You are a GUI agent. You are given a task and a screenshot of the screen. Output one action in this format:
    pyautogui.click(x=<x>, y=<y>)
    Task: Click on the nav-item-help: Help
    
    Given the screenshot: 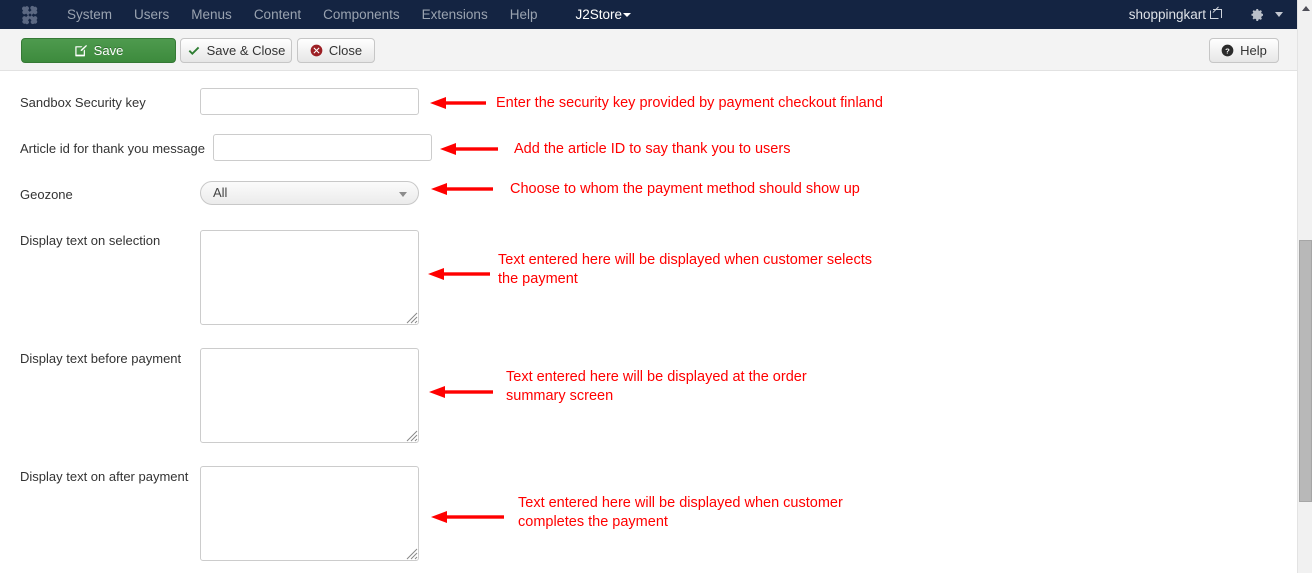 What is the action you would take?
    pyautogui.click(x=524, y=14)
    